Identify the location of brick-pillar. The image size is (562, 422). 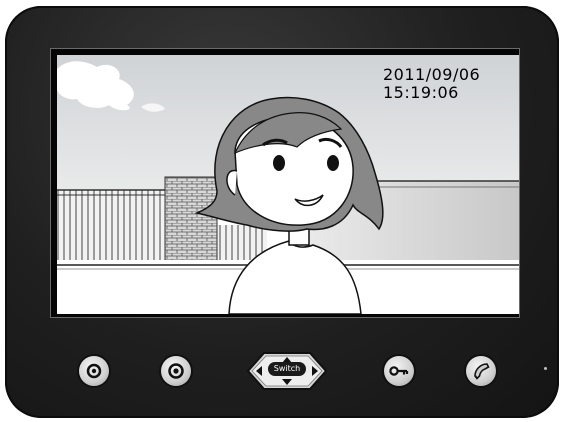
(191, 223).